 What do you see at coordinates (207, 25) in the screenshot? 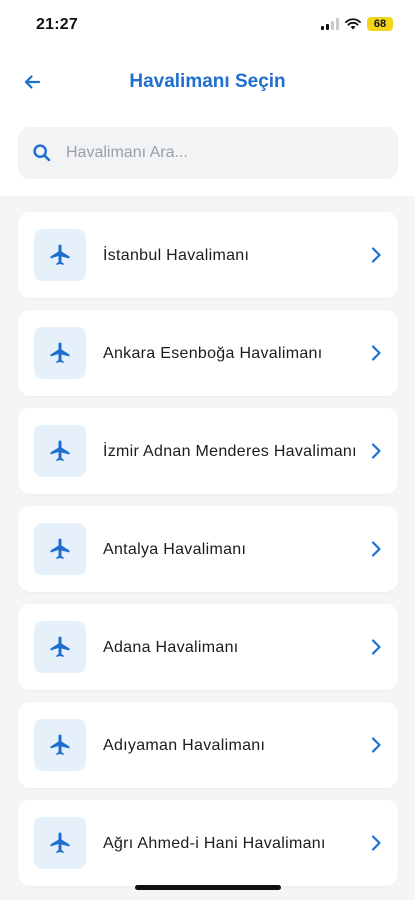
I see `status-bar: 21:27 68` at bounding box center [207, 25].